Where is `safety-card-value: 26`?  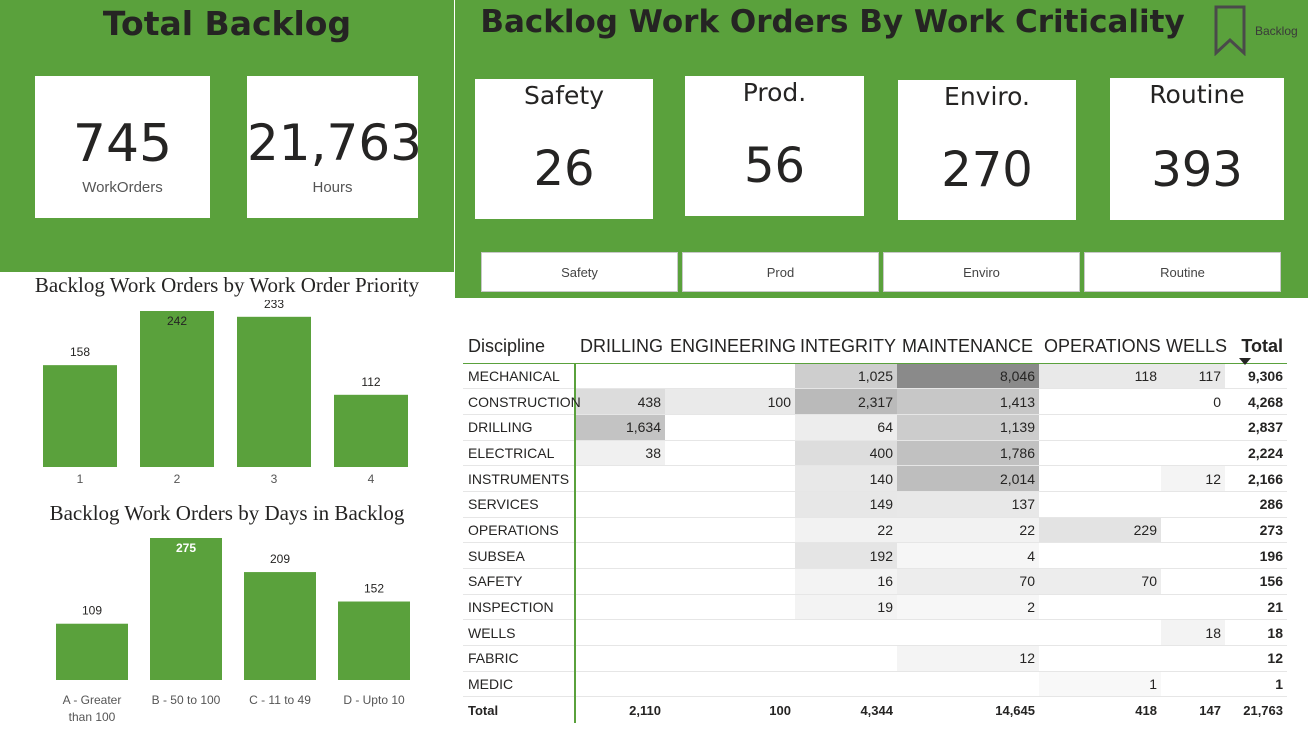
safety-card-value: 26 is located at coordinates (564, 169).